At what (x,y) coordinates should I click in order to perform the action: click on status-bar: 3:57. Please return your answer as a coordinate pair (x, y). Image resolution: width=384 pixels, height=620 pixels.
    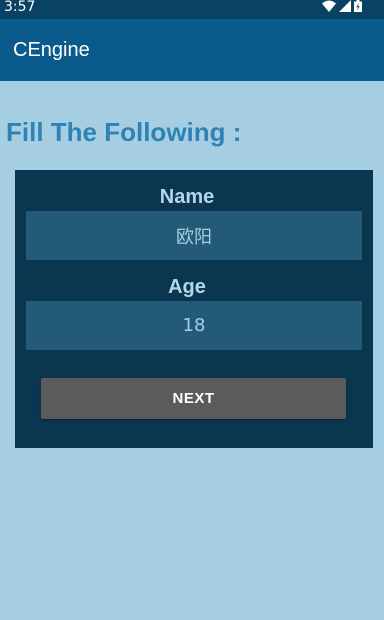
    Looking at the image, I should click on (192, 9).